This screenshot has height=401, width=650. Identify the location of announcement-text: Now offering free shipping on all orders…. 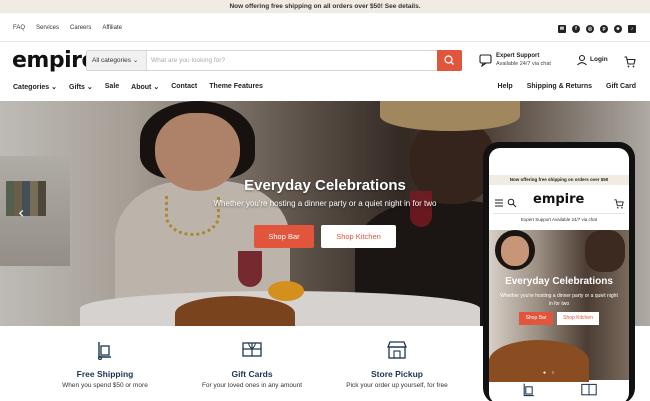
(324, 6).